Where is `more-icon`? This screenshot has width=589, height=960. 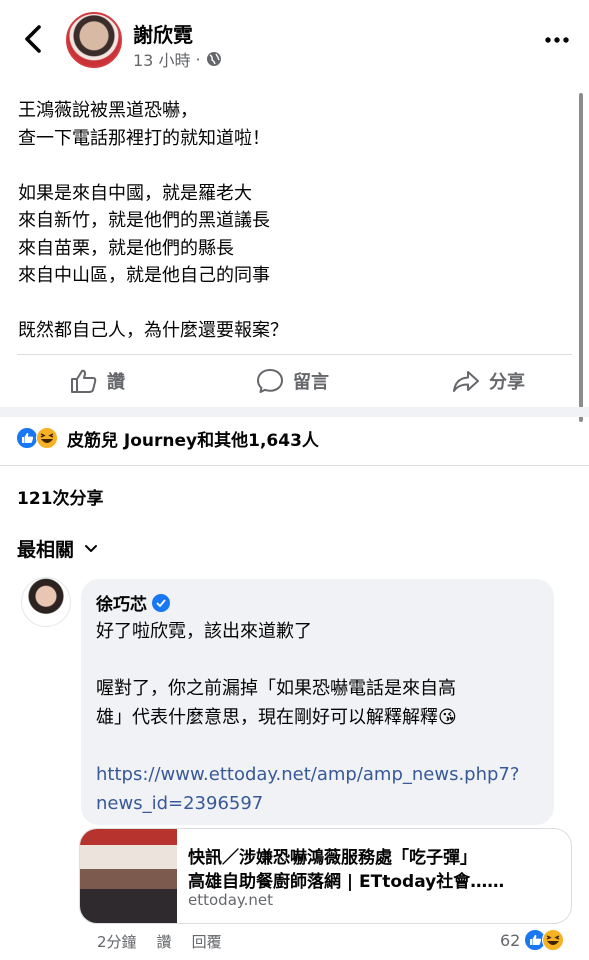 more-icon is located at coordinates (557, 40).